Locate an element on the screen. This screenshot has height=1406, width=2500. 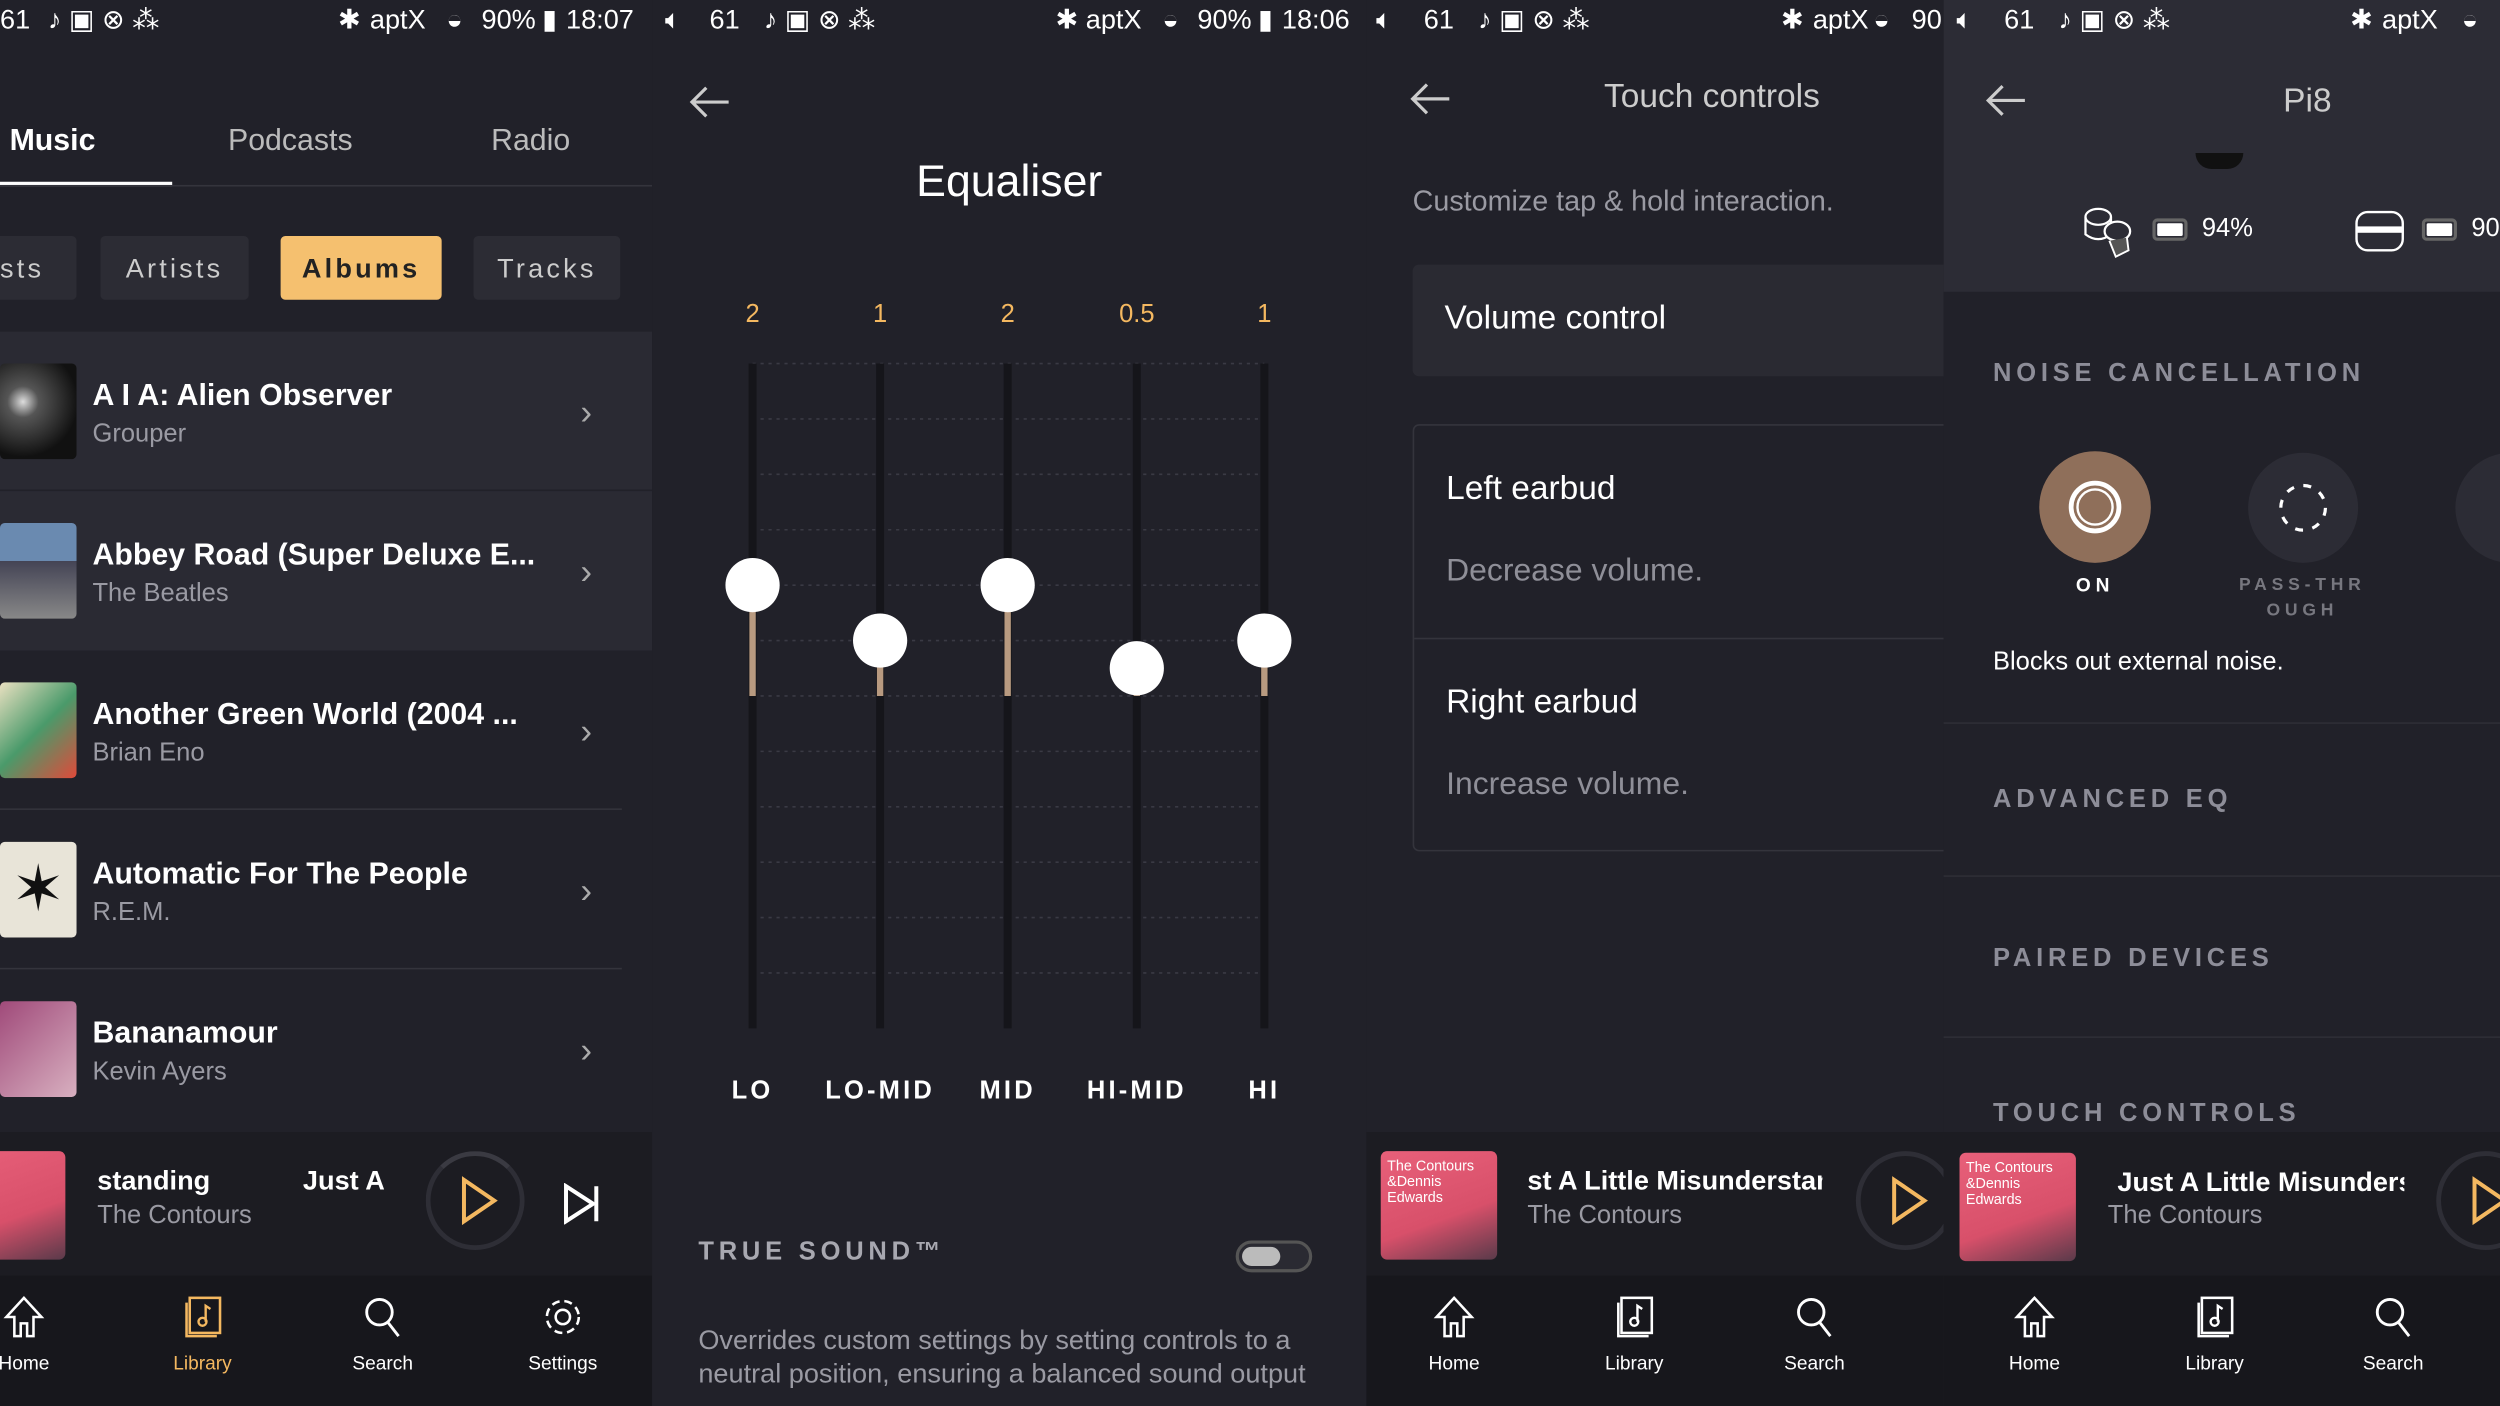
album-row: A I A: Alien Observer Grouper › is located at coordinates (326, 411).